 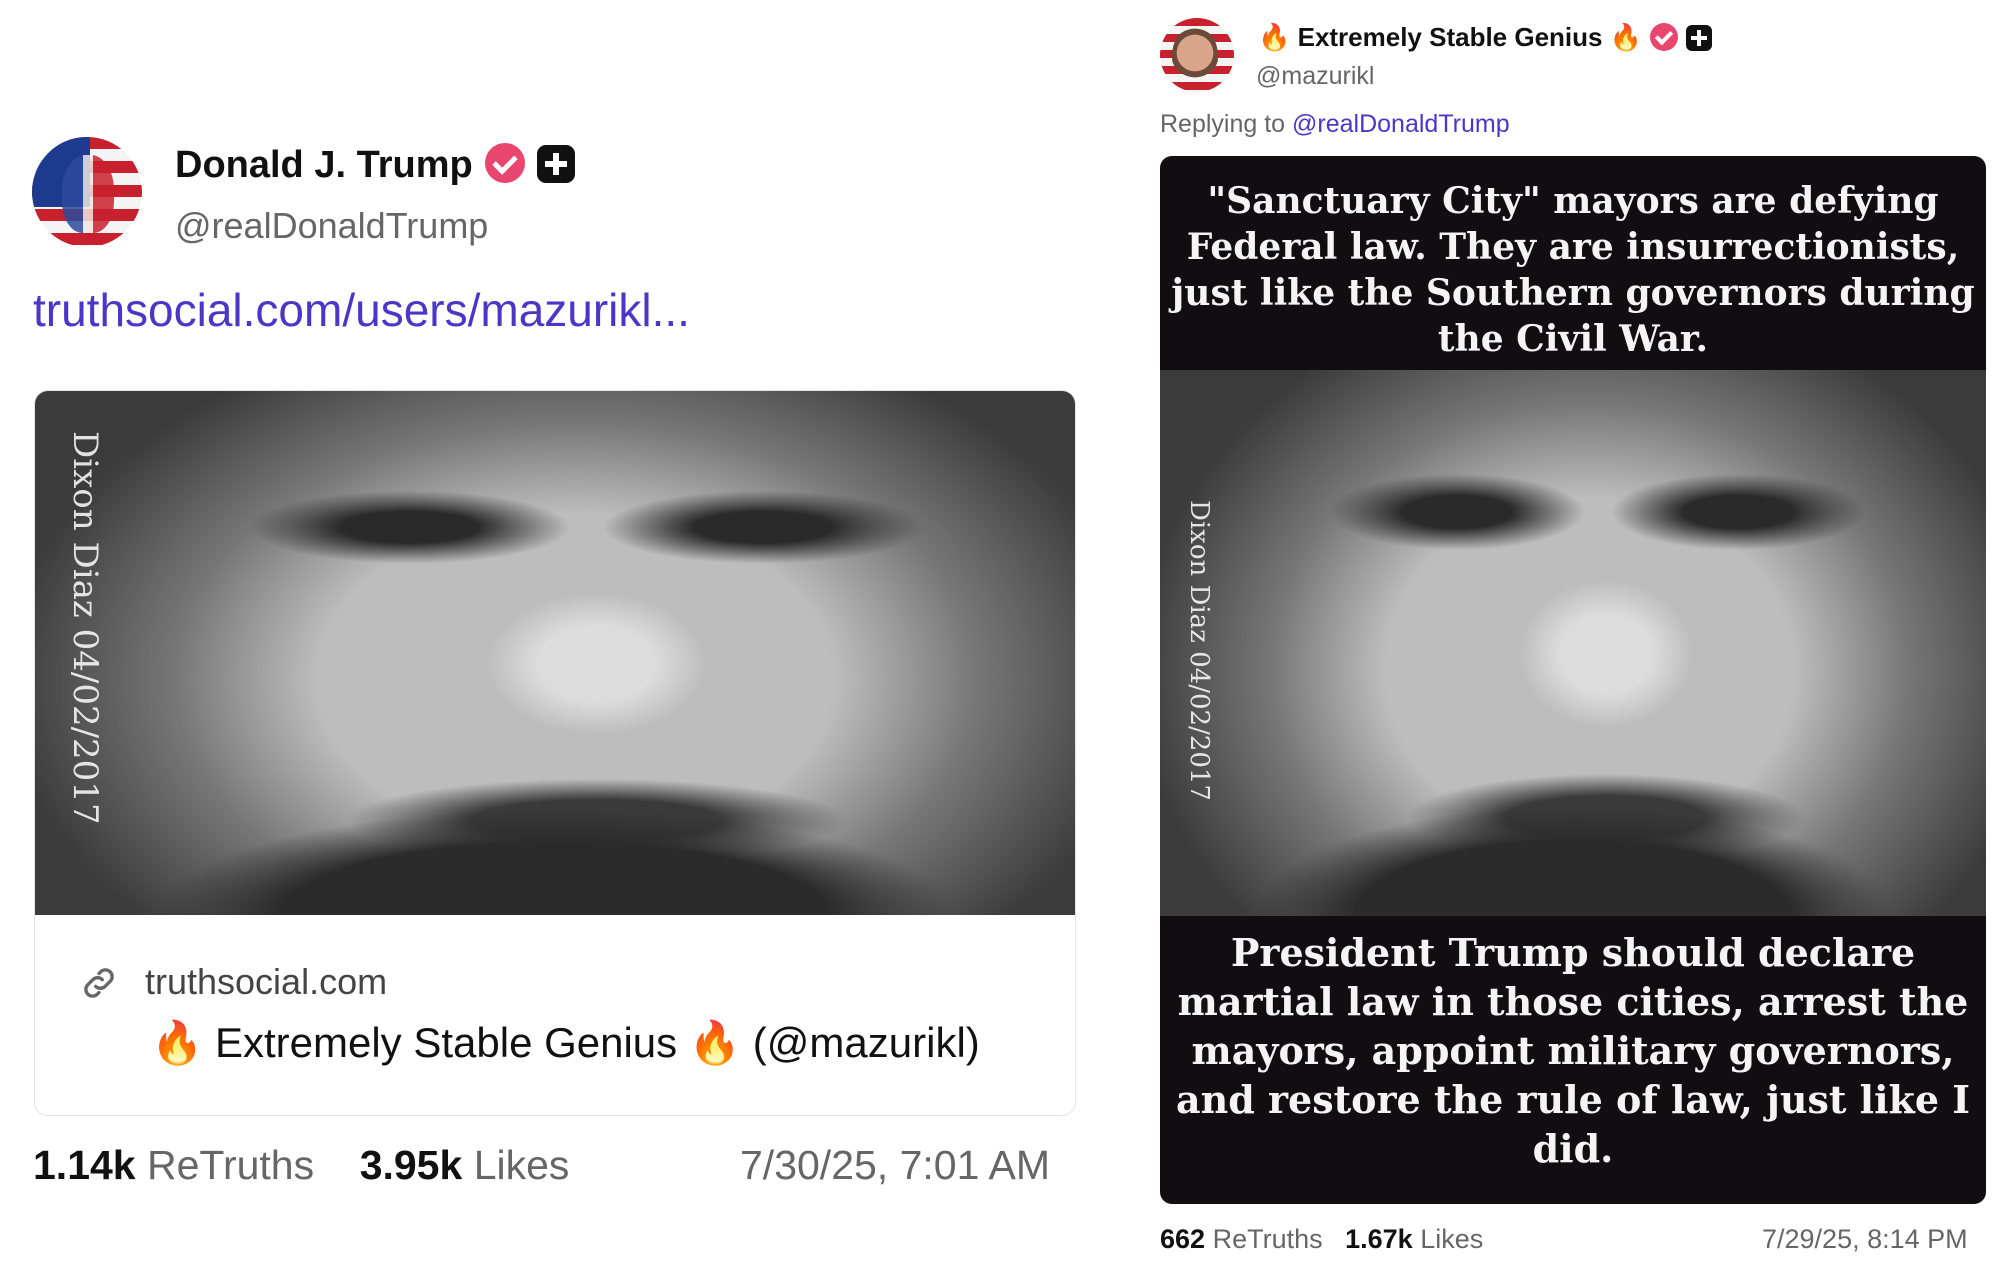 I want to click on trump-avatar, so click(x=87, y=192).